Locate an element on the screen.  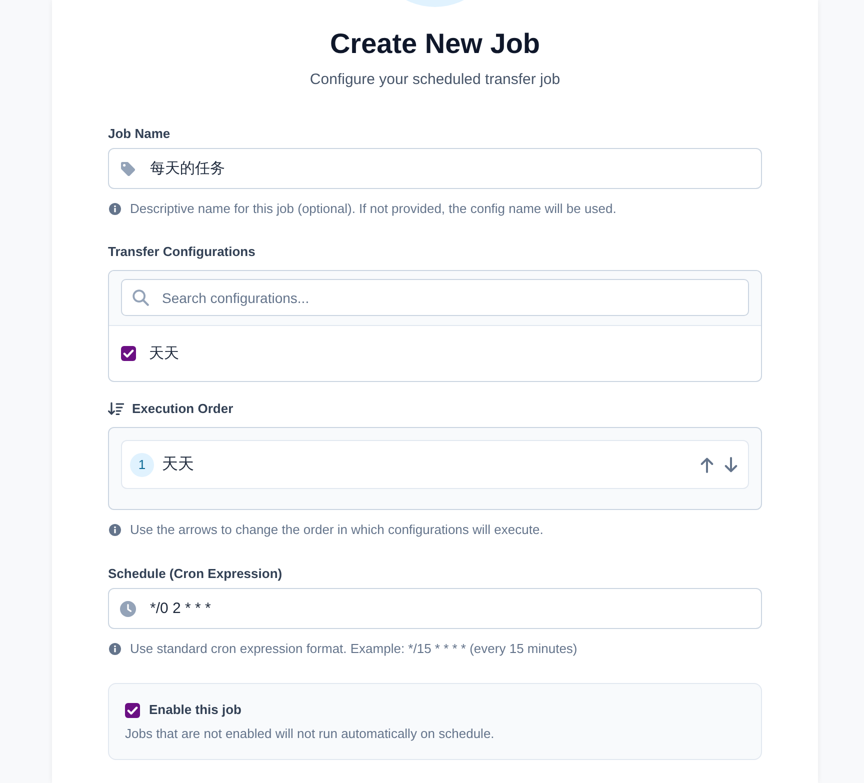
field-label: Job Name is located at coordinates (139, 134).